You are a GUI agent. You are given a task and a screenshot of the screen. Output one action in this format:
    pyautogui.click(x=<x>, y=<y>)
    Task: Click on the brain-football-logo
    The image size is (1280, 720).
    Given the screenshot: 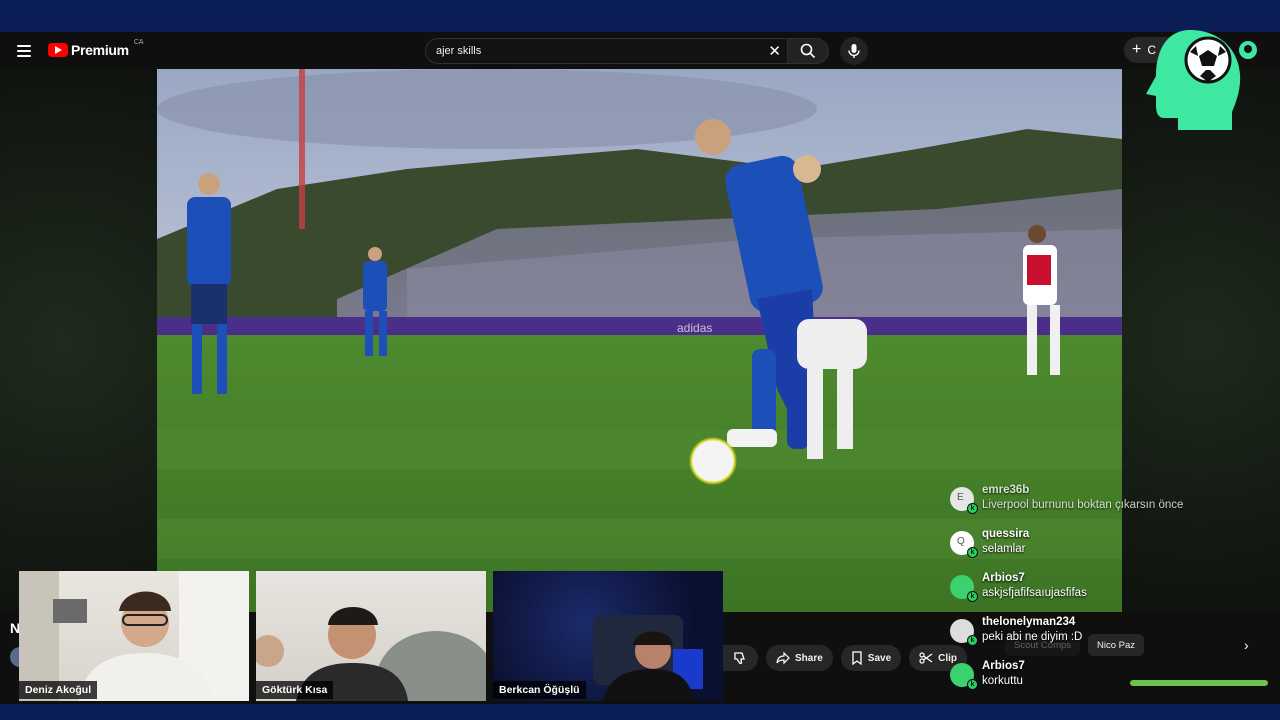 What is the action you would take?
    pyautogui.click(x=1193, y=80)
    